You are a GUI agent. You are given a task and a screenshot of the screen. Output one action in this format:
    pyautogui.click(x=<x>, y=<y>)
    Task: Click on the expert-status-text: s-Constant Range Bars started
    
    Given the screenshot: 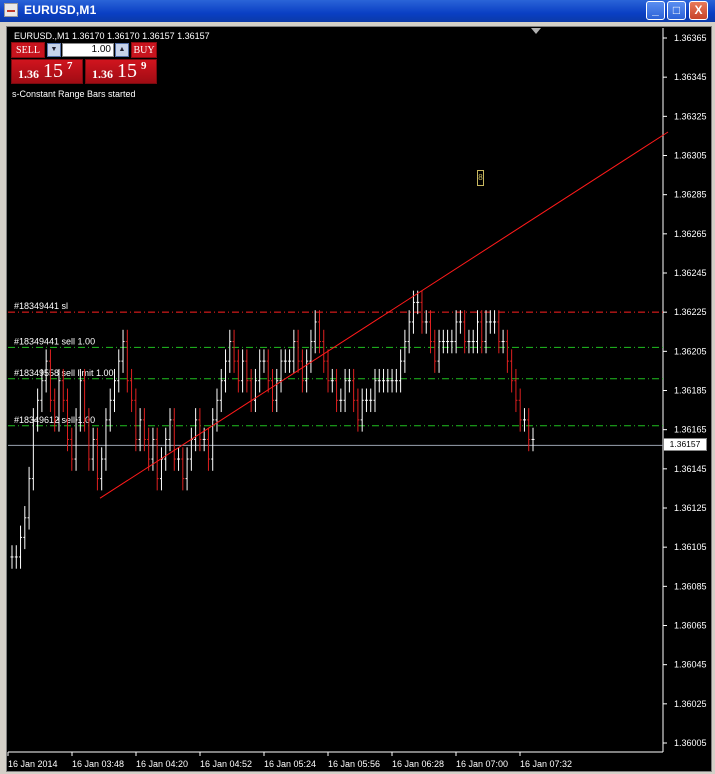 What is the action you would take?
    pyautogui.click(x=74, y=94)
    